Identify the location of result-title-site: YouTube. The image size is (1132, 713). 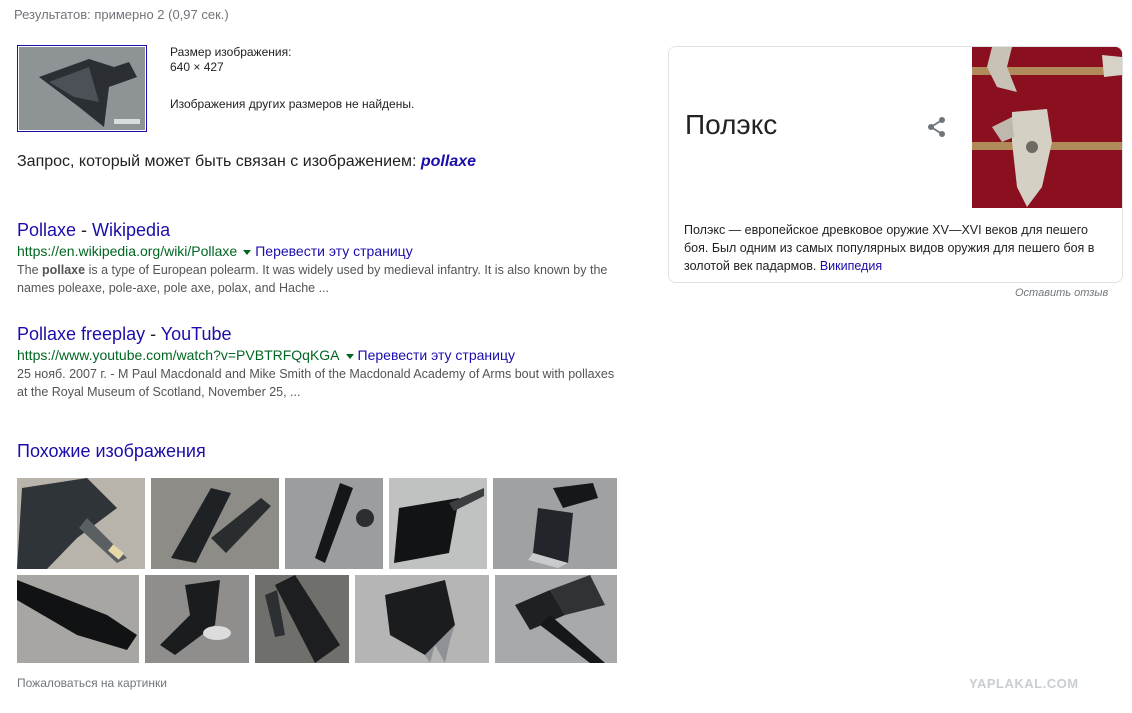
(196, 334).